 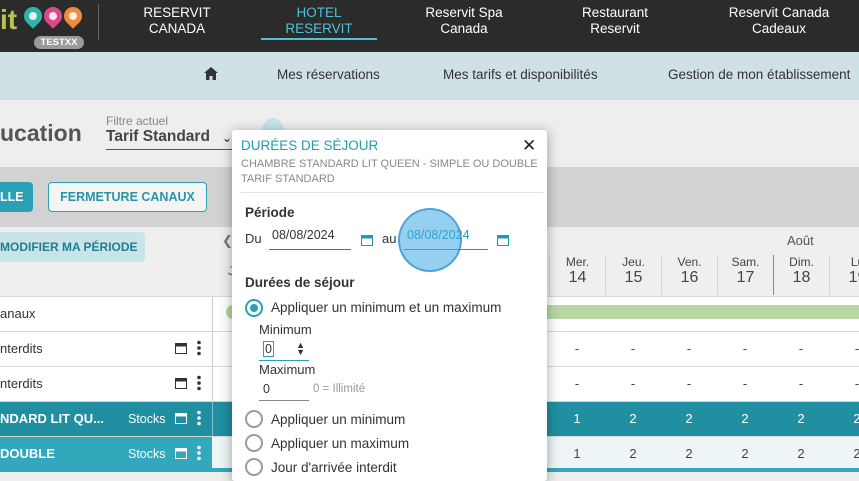 I want to click on period-heading: Période, so click(x=270, y=212).